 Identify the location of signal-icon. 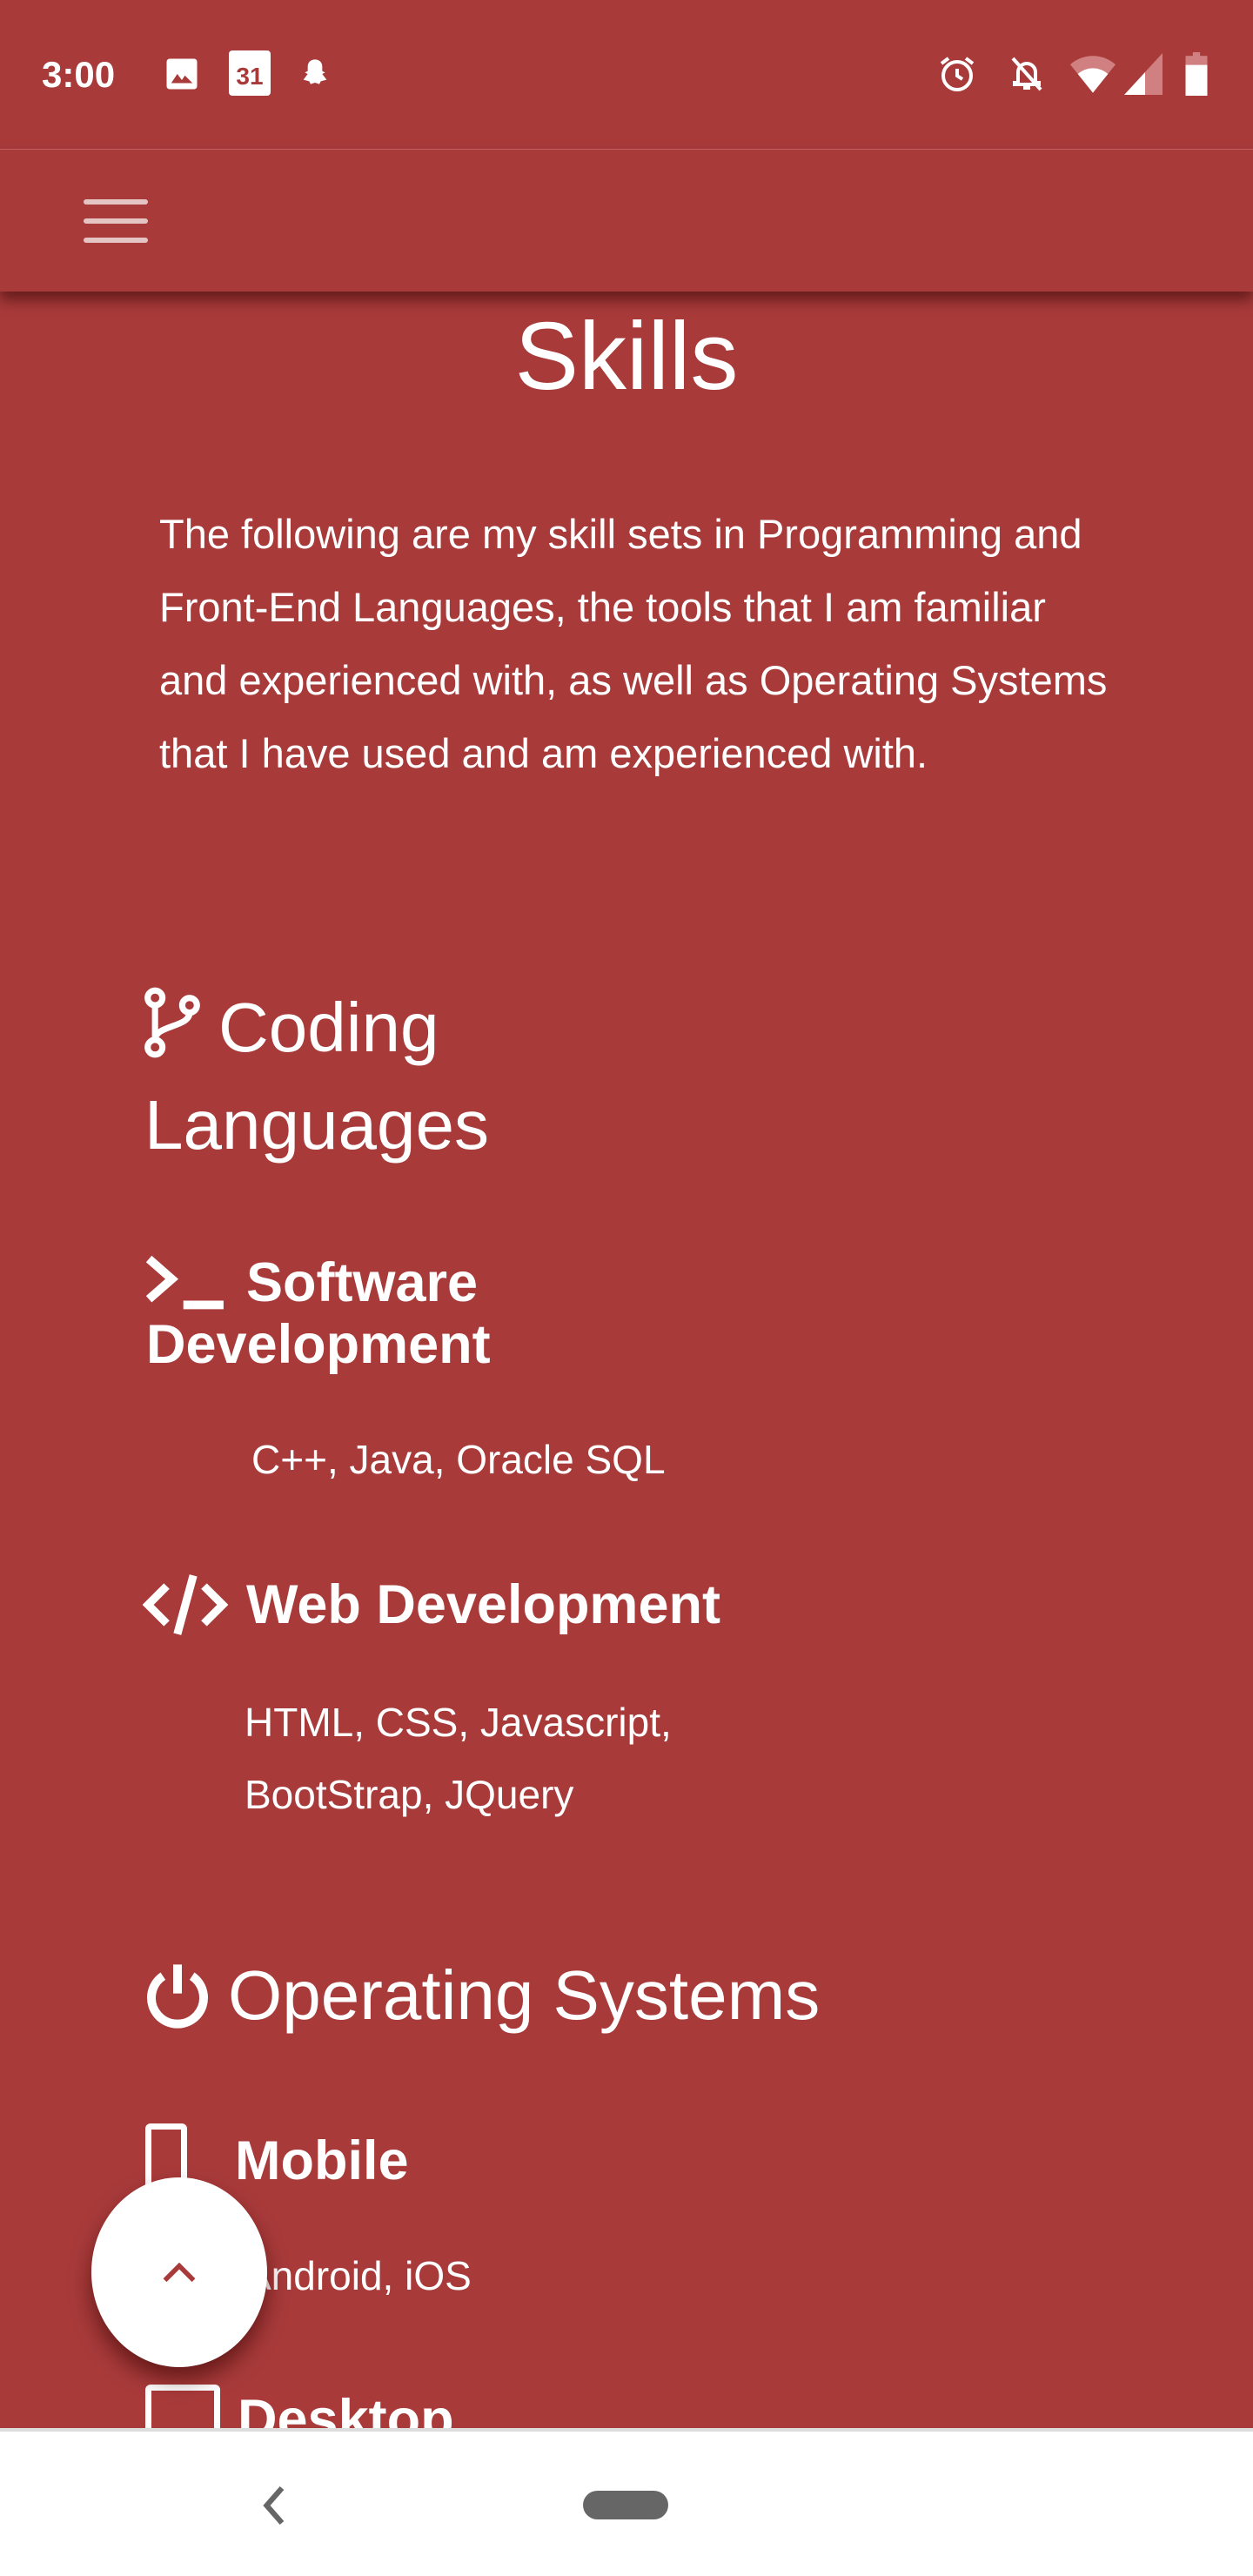
(1143, 74).